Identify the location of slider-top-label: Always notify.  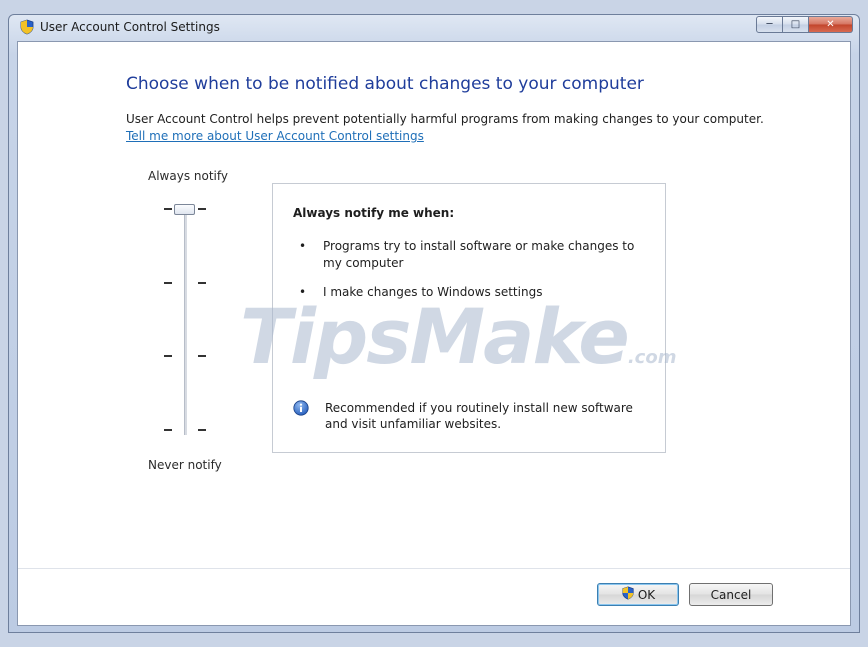
(188, 176).